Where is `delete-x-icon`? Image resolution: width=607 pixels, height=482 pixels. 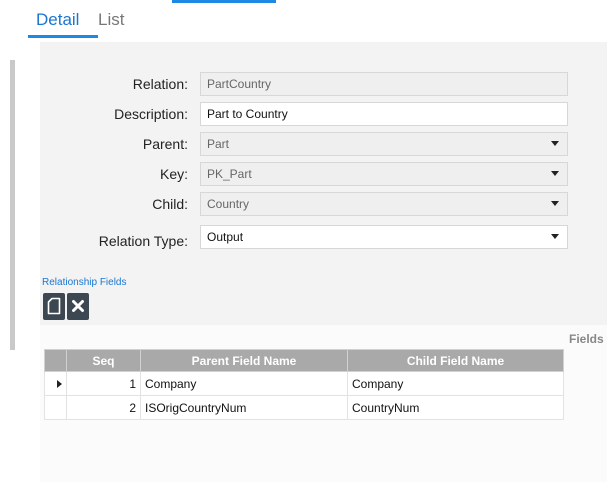
delete-x-icon is located at coordinates (78, 306).